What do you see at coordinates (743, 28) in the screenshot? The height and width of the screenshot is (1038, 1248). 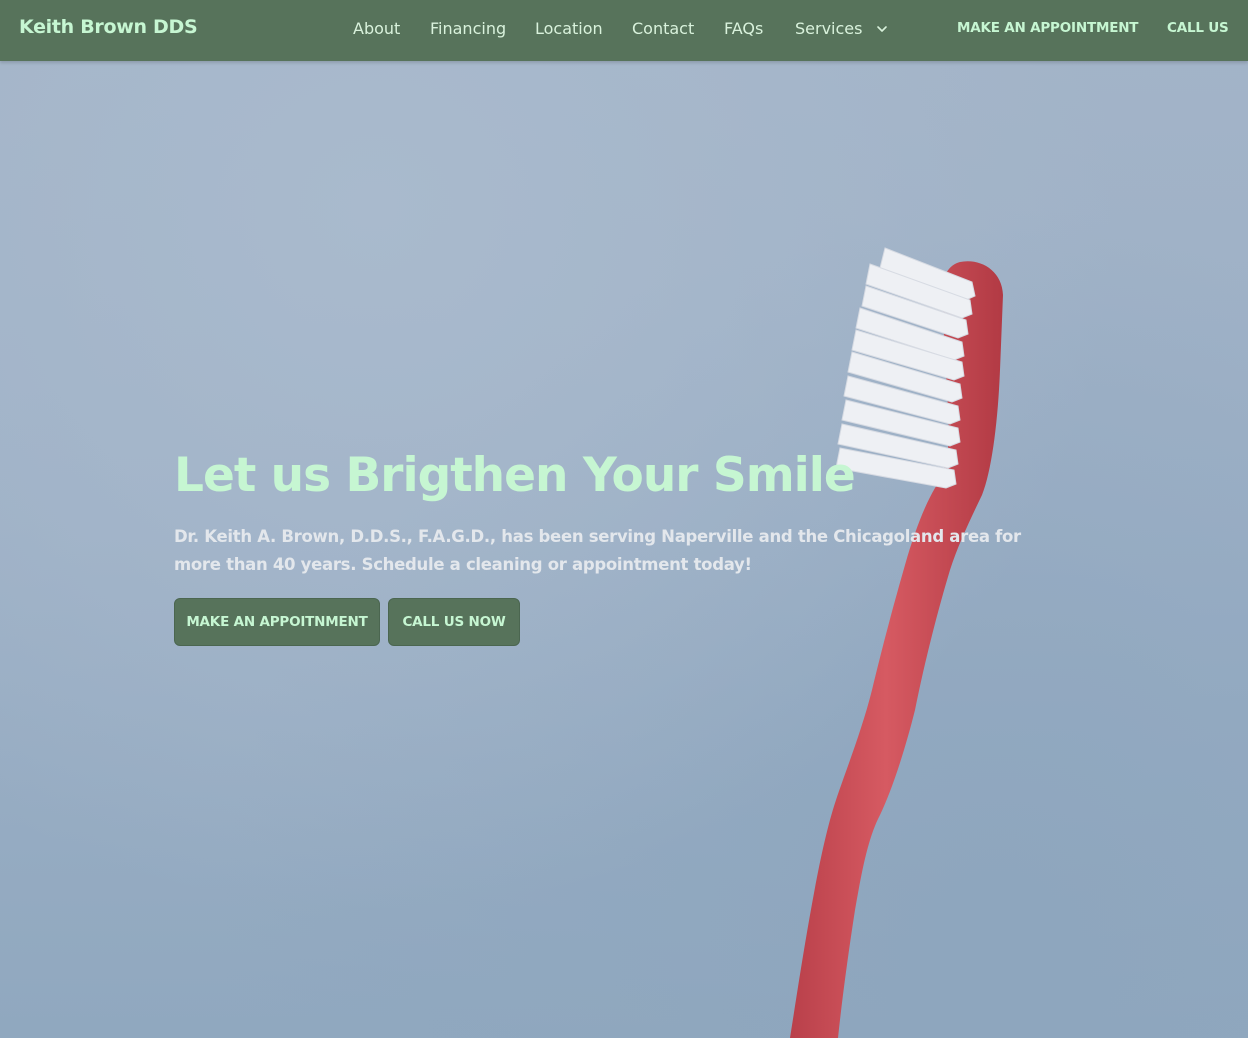 I see `nav-link-faqs: FAQs` at bounding box center [743, 28].